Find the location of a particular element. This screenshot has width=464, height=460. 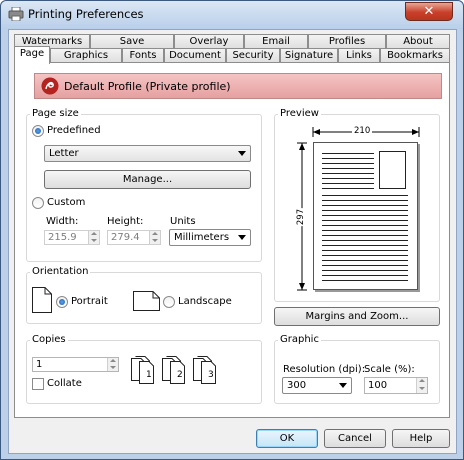

tab-signature: Signature is located at coordinates (309, 55).